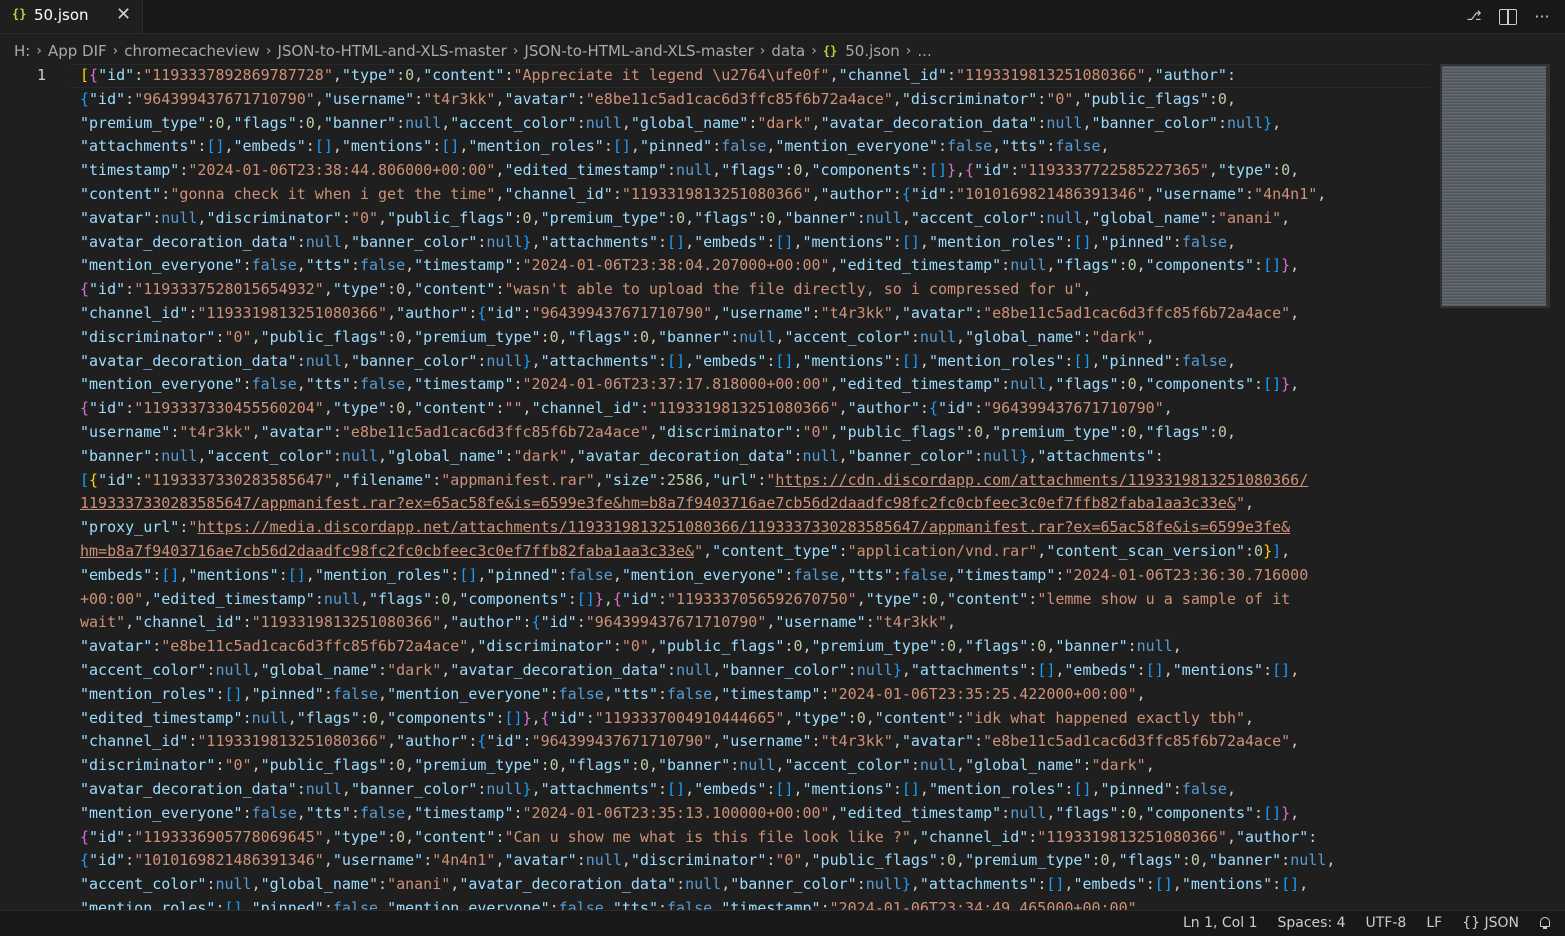 The height and width of the screenshot is (936, 1565). What do you see at coordinates (1495, 487) in the screenshot?
I see `minimap` at bounding box center [1495, 487].